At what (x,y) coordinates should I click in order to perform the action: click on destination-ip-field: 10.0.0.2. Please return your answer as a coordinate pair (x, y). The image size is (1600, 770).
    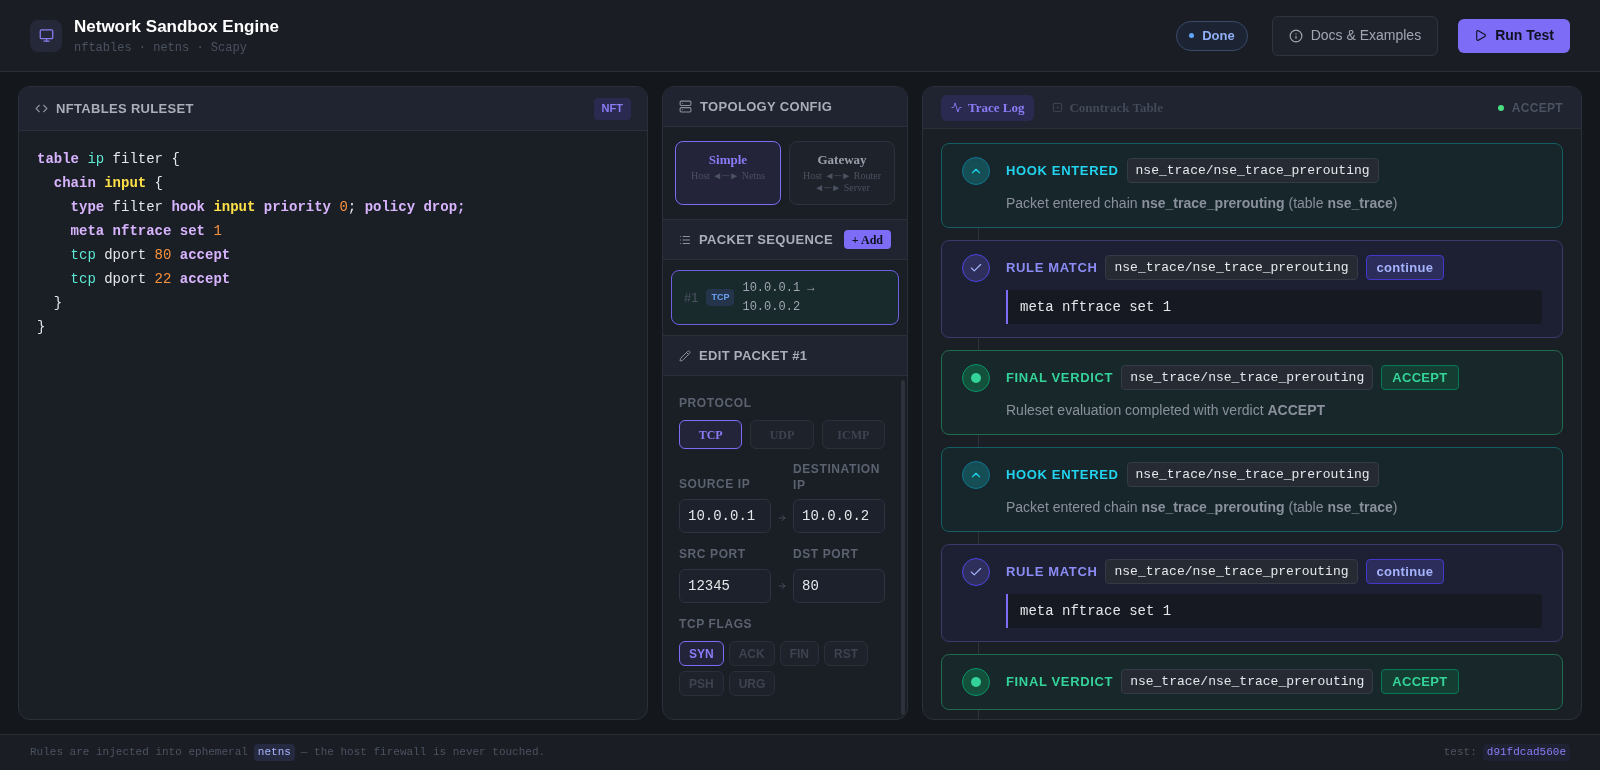
    Looking at the image, I should click on (839, 516).